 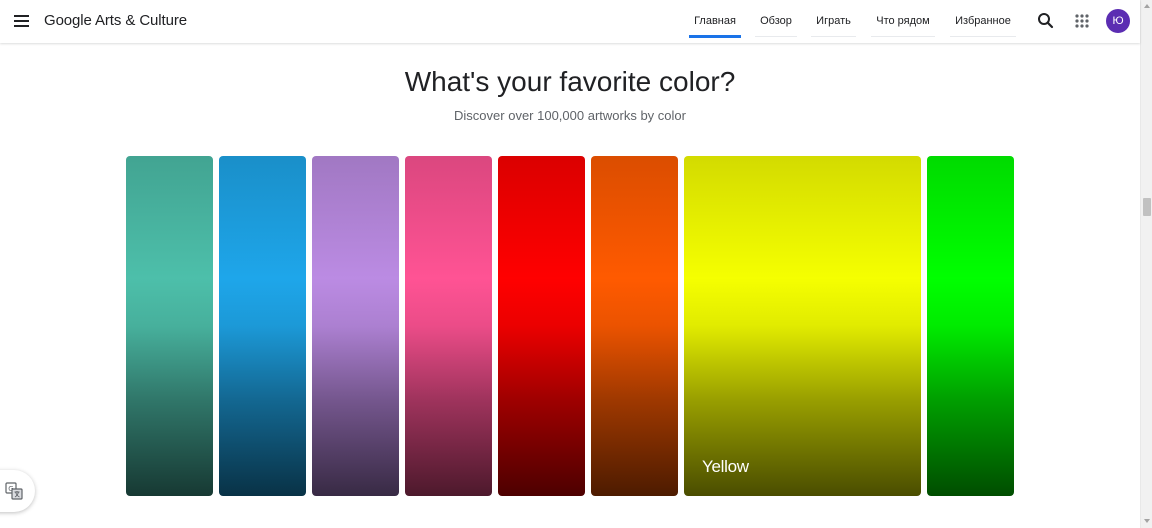 What do you see at coordinates (776, 21) in the screenshot?
I see `nav-tab-label: Обзор` at bounding box center [776, 21].